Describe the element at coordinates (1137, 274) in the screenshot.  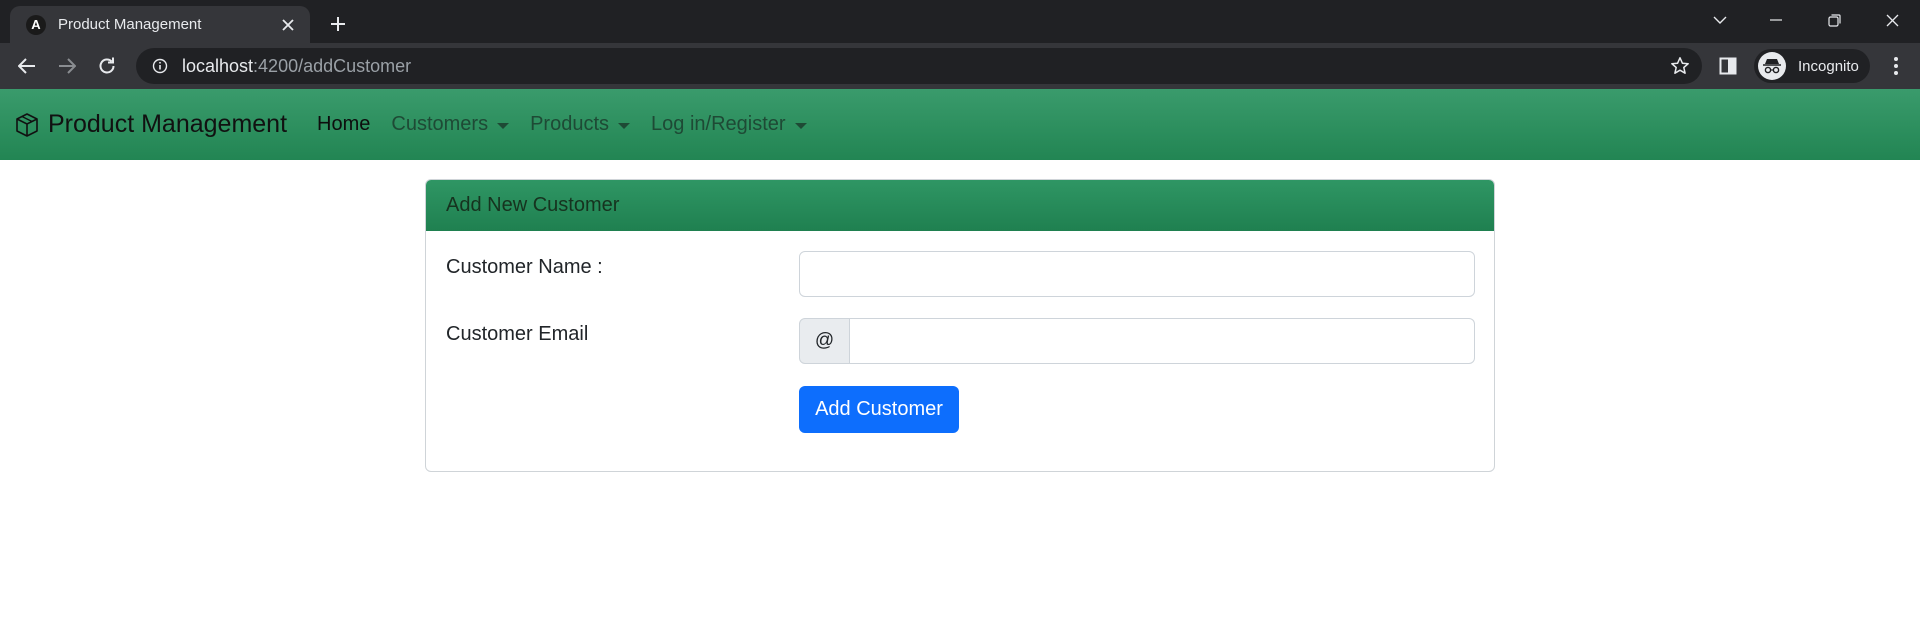
I see `customer-name-input` at that location.